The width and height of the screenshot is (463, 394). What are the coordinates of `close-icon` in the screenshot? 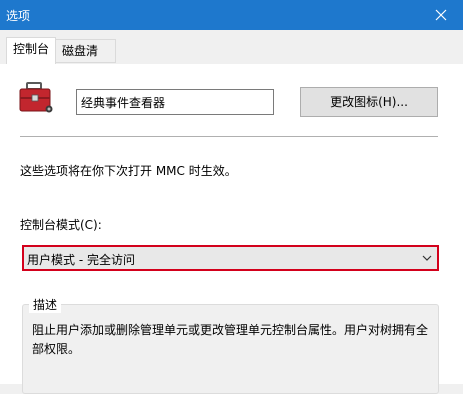 It's located at (441, 15).